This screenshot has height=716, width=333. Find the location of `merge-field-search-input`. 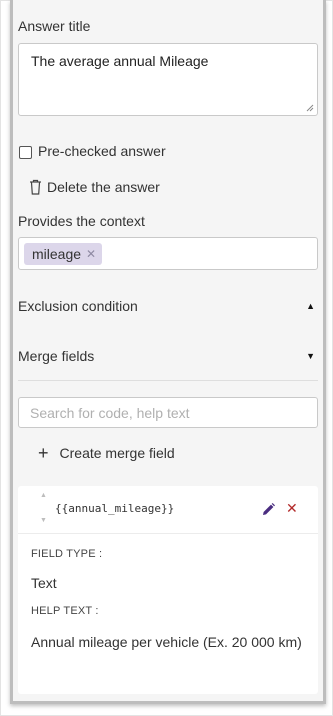

merge-field-search-input is located at coordinates (168, 412).